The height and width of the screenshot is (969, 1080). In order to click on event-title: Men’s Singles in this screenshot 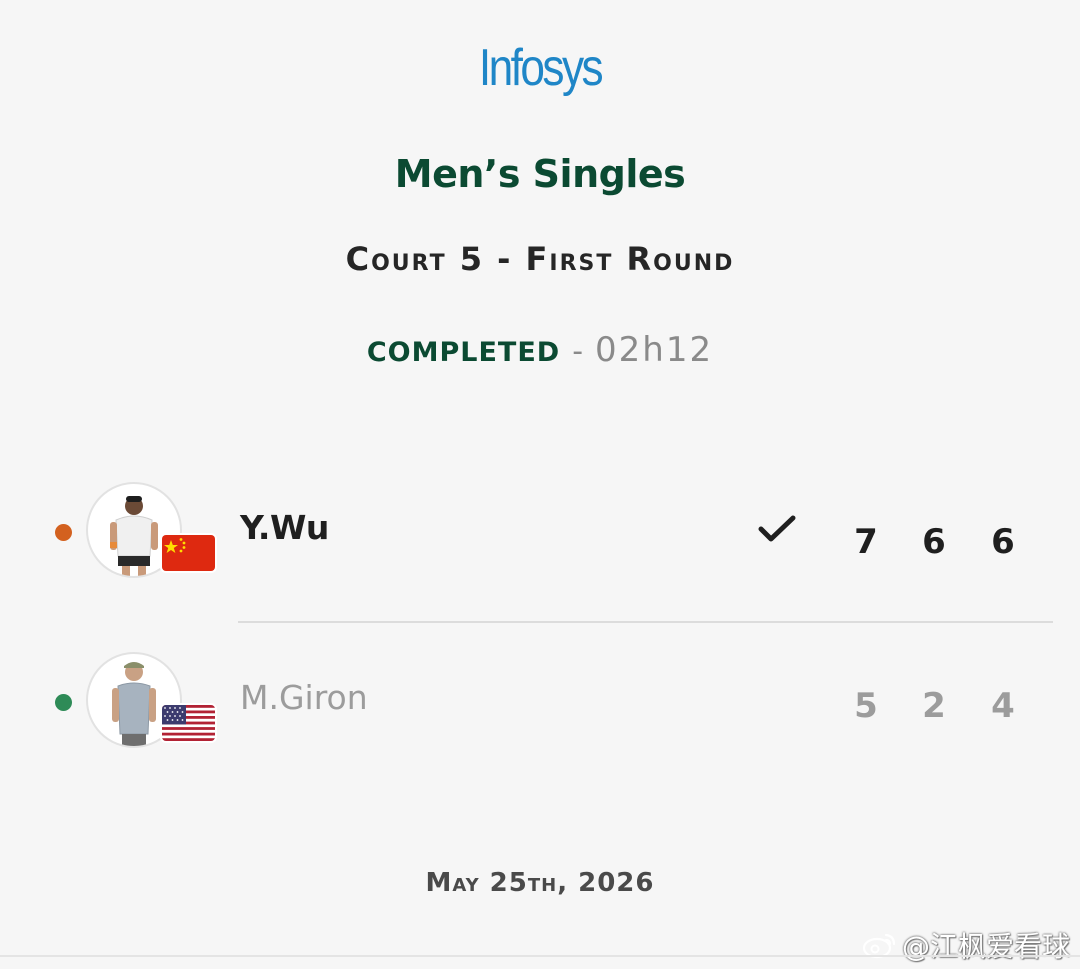, I will do `click(540, 174)`.